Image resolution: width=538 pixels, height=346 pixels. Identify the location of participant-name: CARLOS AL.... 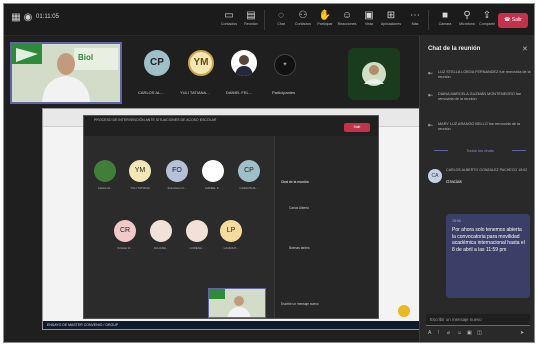
(151, 92).